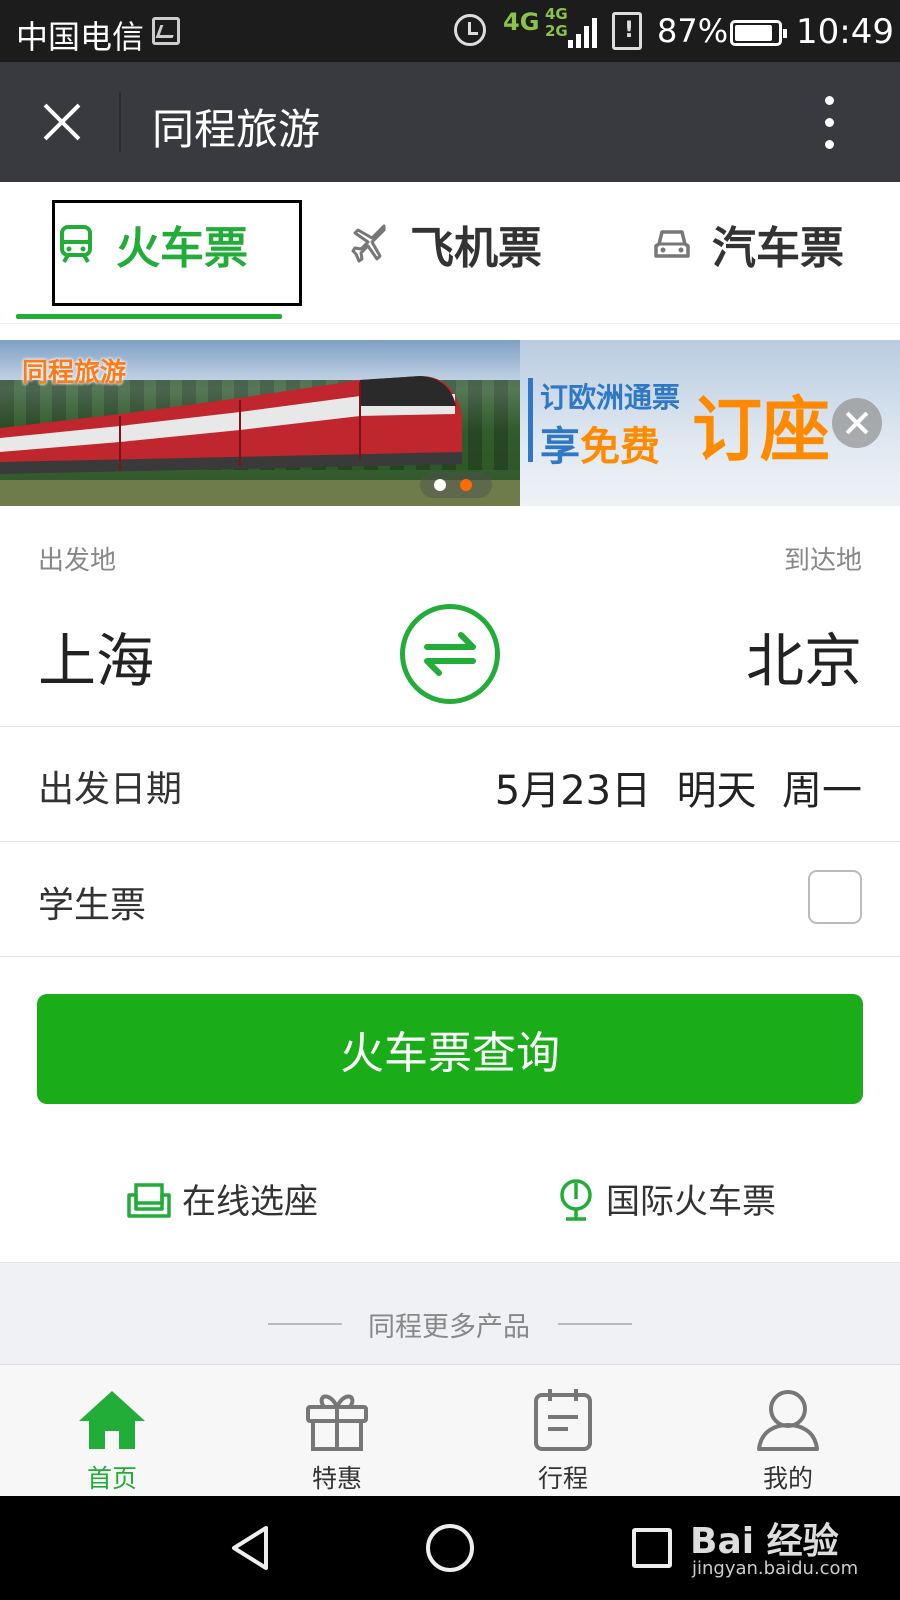 This screenshot has width=900, height=1600. Describe the element at coordinates (857, 423) in the screenshot. I see `close-banner-icon` at that location.